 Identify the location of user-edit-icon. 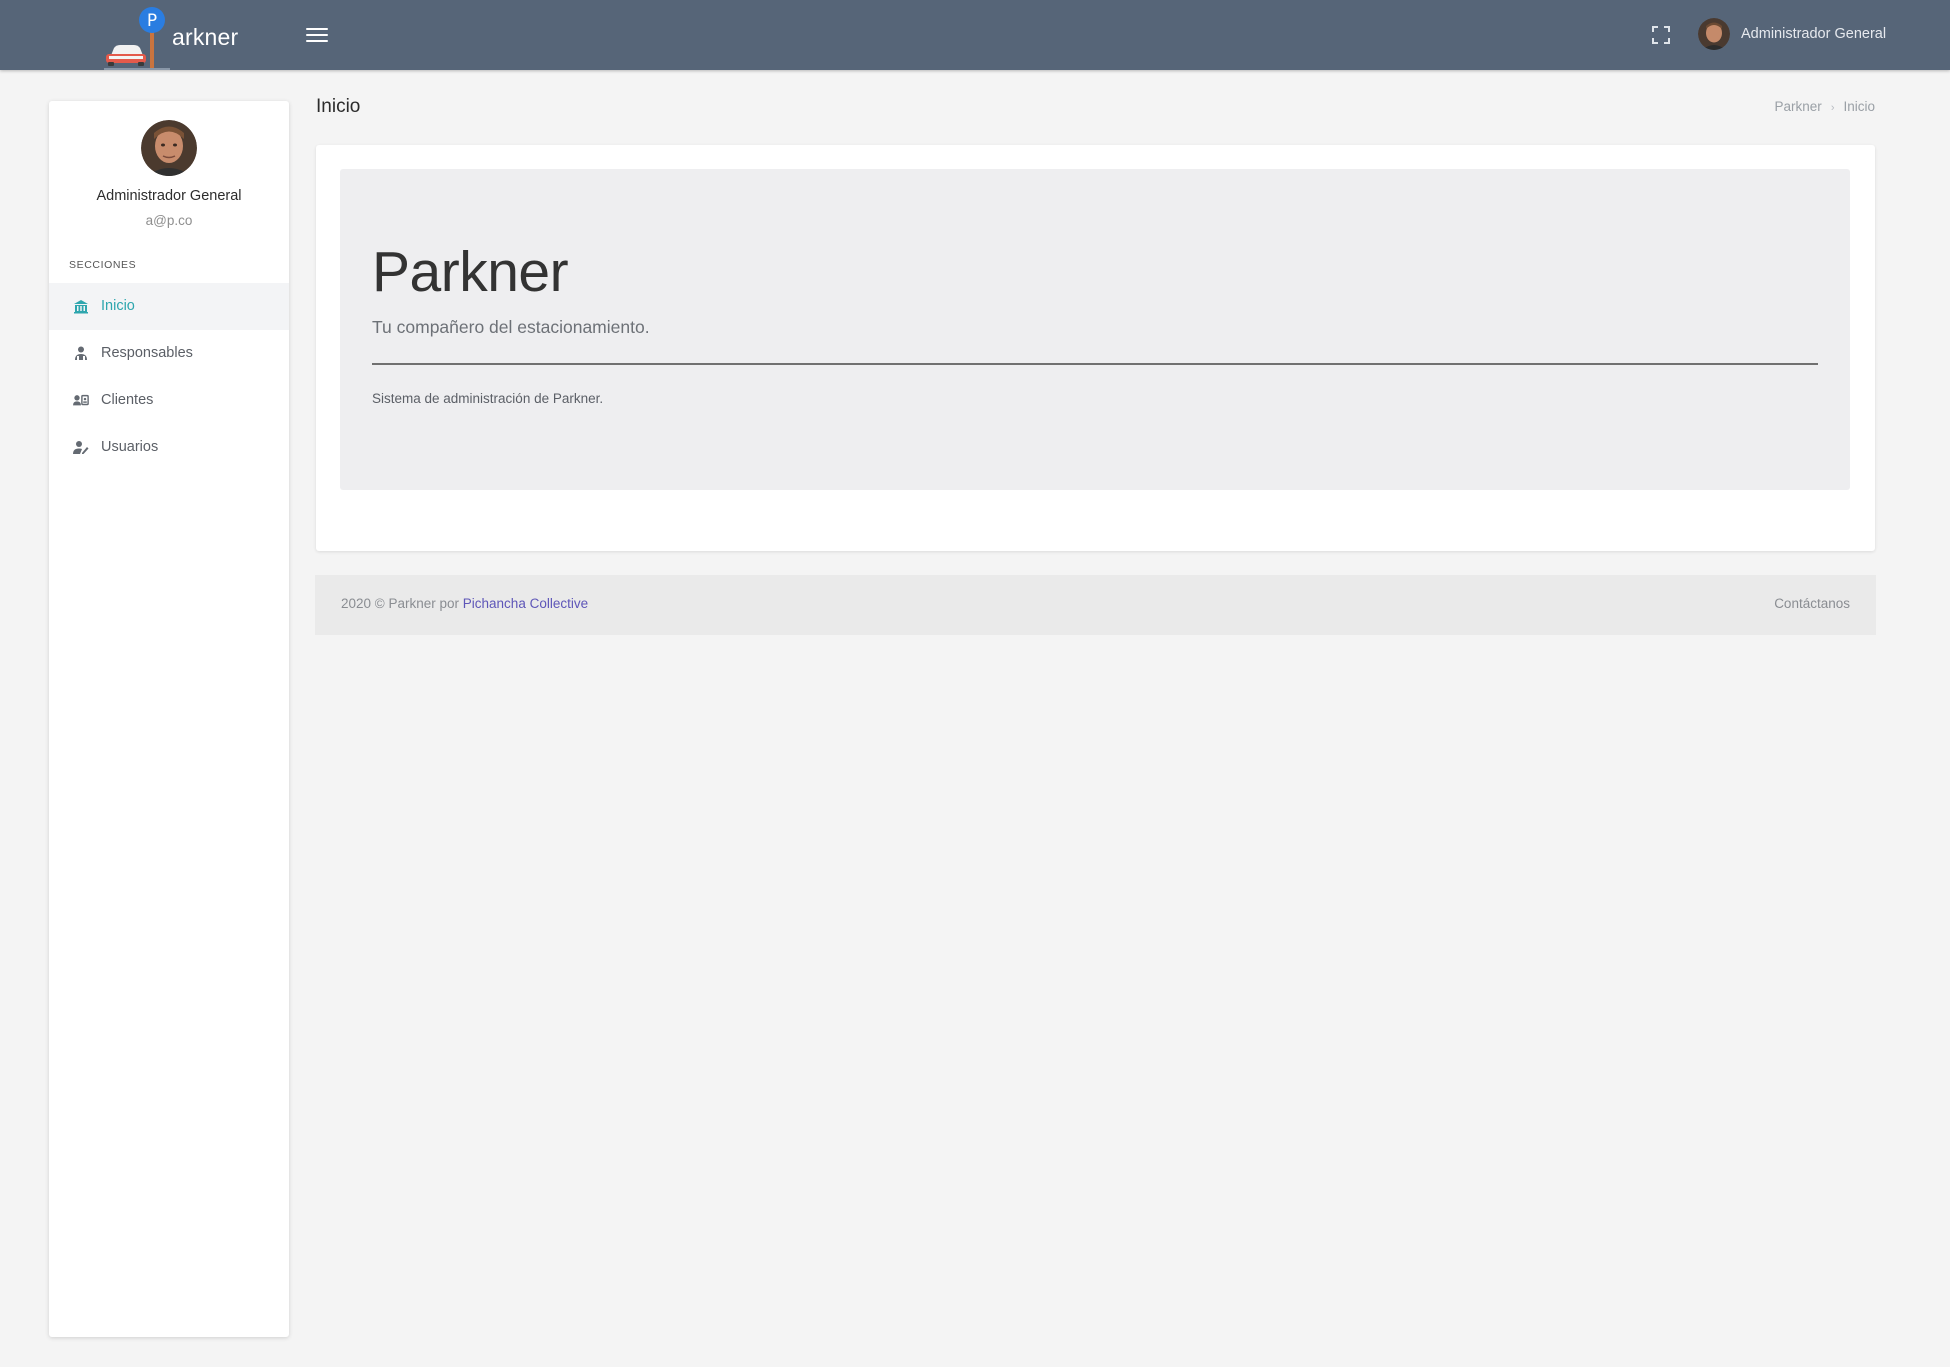
(81, 447).